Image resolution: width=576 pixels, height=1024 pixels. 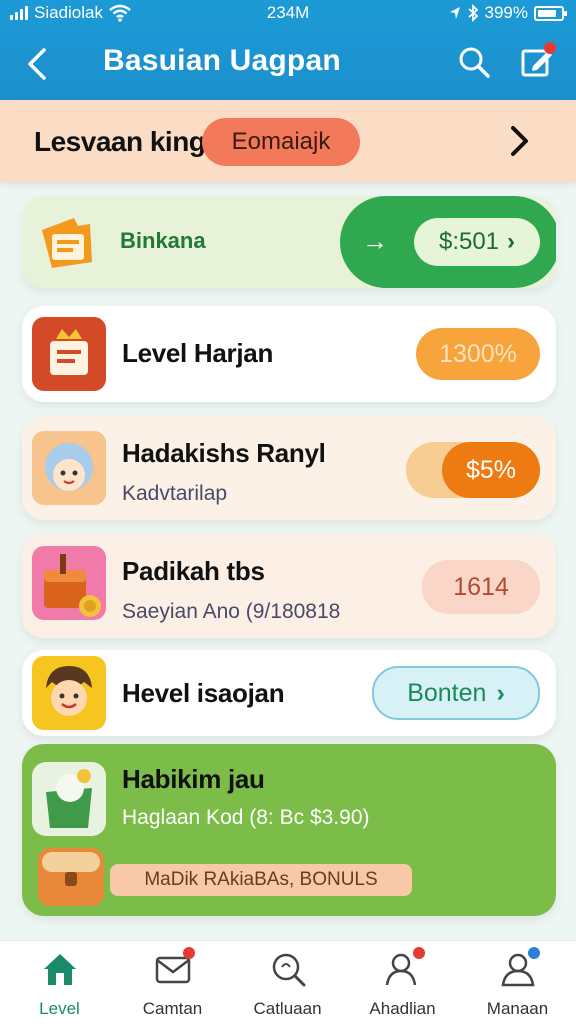 I want to click on tab-label: Catluaan, so click(x=287, y=1008).